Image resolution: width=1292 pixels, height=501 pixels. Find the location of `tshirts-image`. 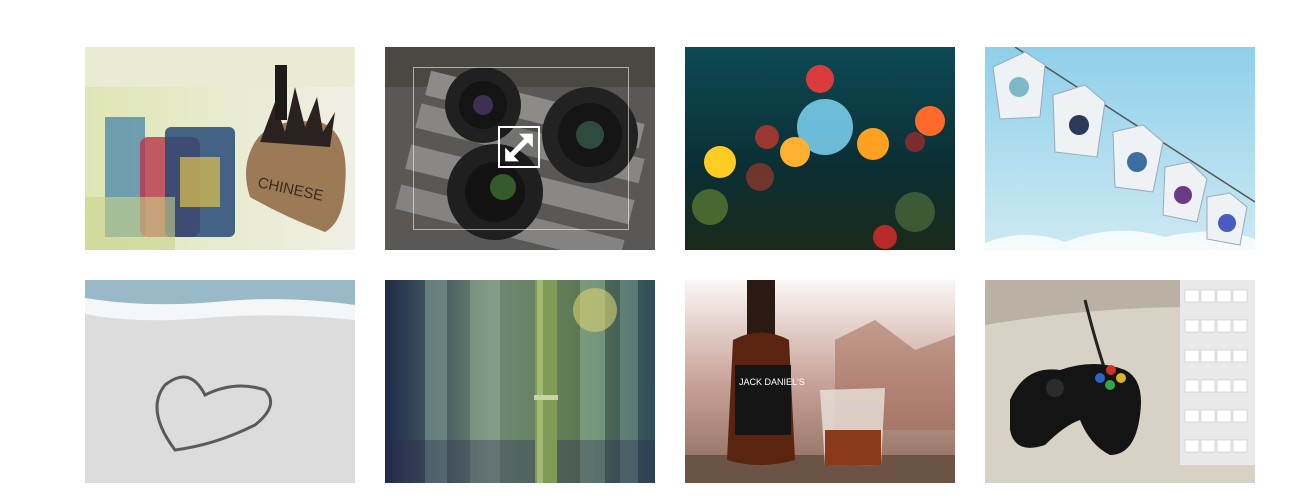

tshirts-image is located at coordinates (1120, 148).